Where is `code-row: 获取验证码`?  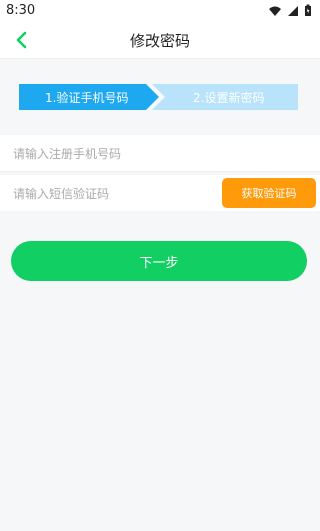
code-row: 获取验证码 is located at coordinates (160, 193).